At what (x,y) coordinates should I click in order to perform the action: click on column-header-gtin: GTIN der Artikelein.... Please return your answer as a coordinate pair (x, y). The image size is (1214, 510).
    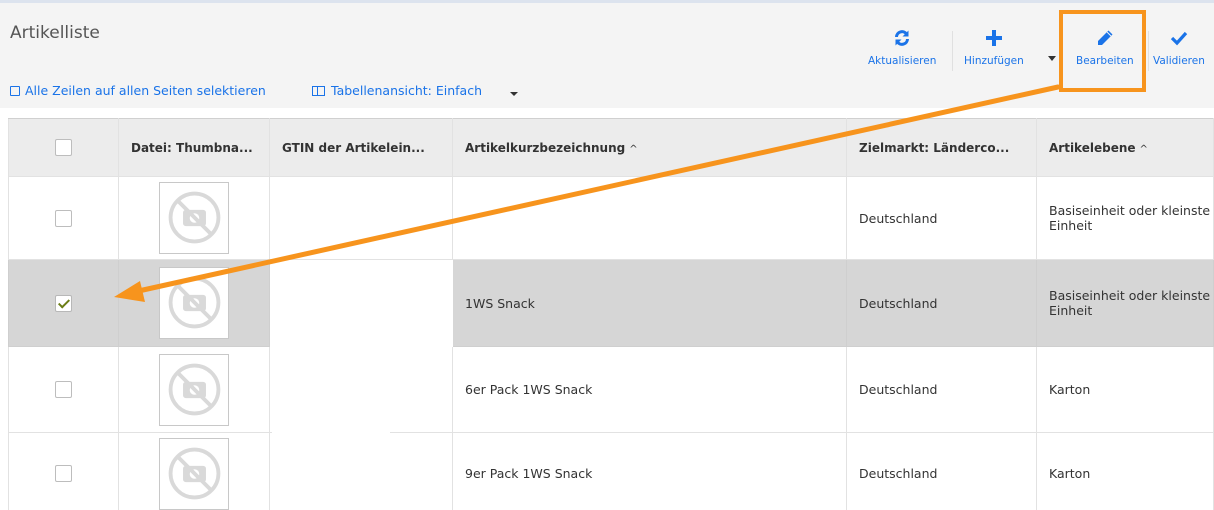
    Looking at the image, I should click on (361, 147).